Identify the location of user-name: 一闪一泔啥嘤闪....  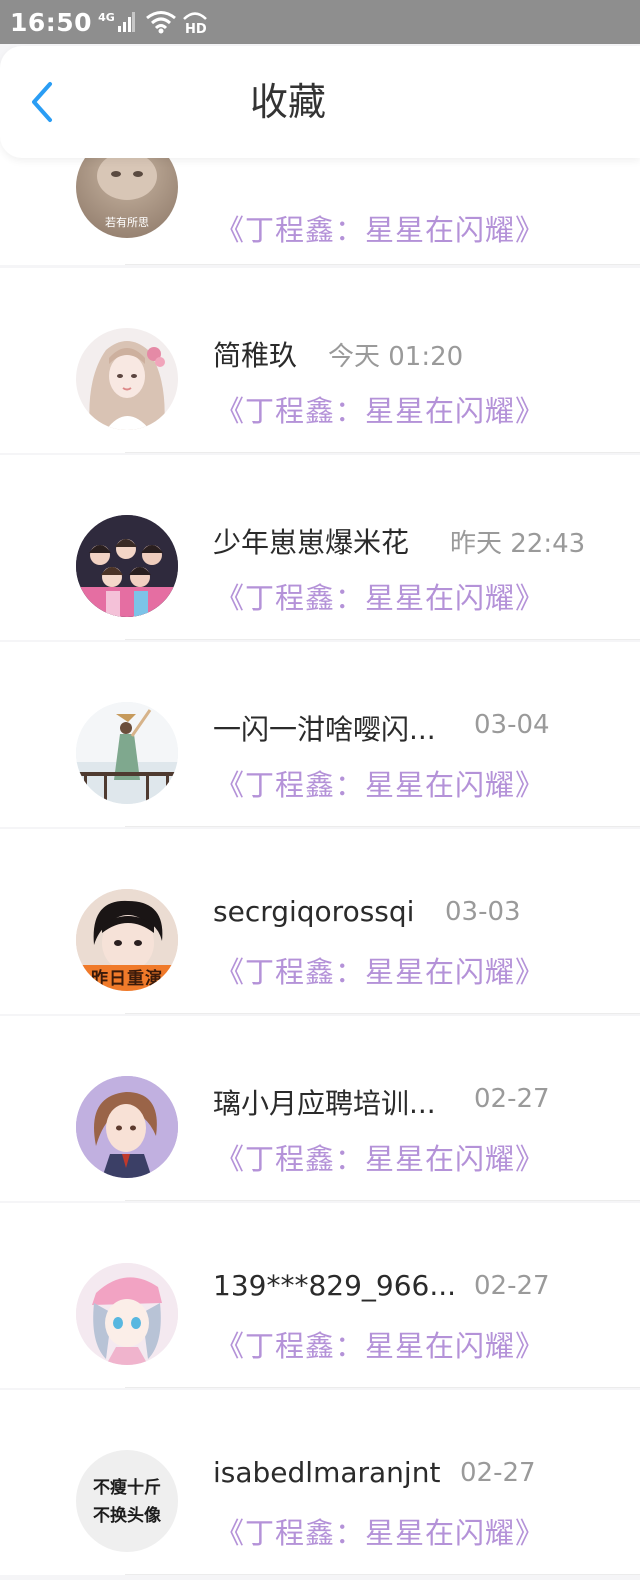
(324, 729).